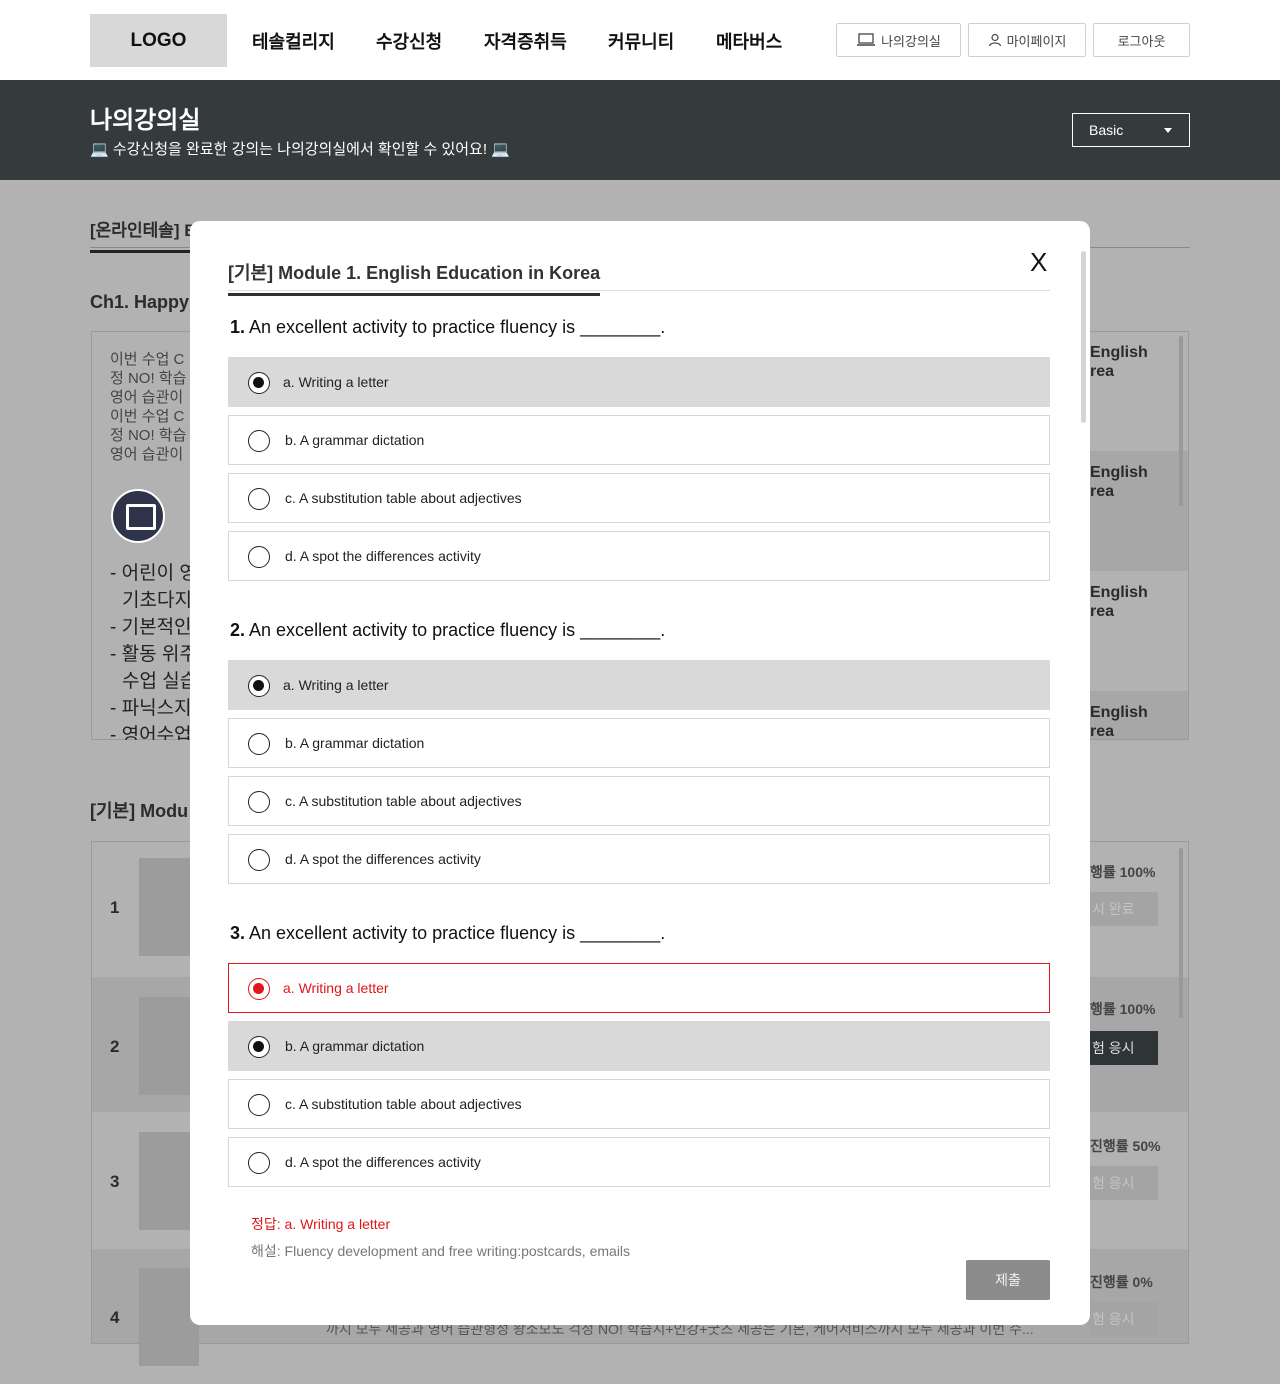 Image resolution: width=1280 pixels, height=1384 pixels. Describe the element at coordinates (409, 41) in the screenshot. I see `nav-item-enrollment: 수강신청` at that location.